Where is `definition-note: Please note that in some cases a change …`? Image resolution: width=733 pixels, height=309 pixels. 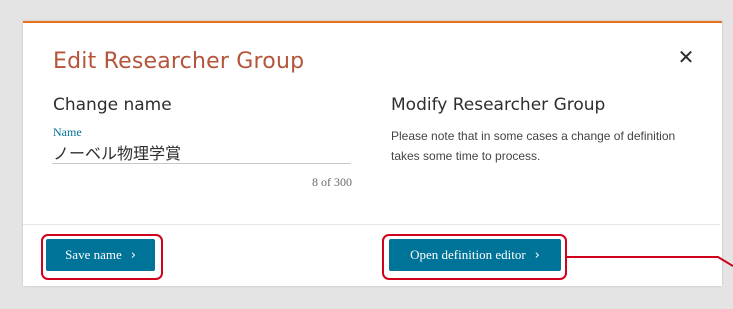 definition-note: Please note that in some cases a change … is located at coordinates (533, 146).